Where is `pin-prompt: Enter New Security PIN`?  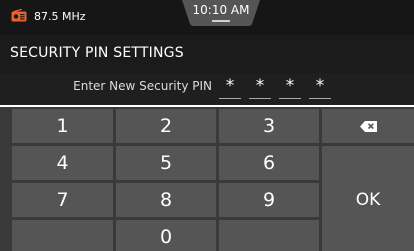
pin-prompt: Enter New Security PIN is located at coordinates (142, 86).